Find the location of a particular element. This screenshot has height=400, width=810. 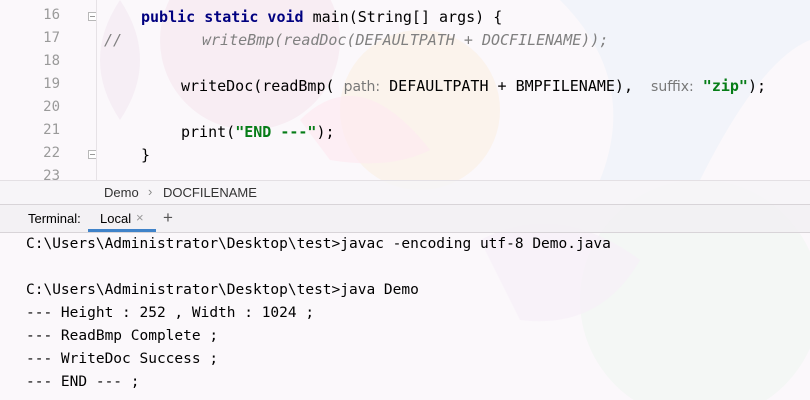

add-tab-icon: + is located at coordinates (168, 218).